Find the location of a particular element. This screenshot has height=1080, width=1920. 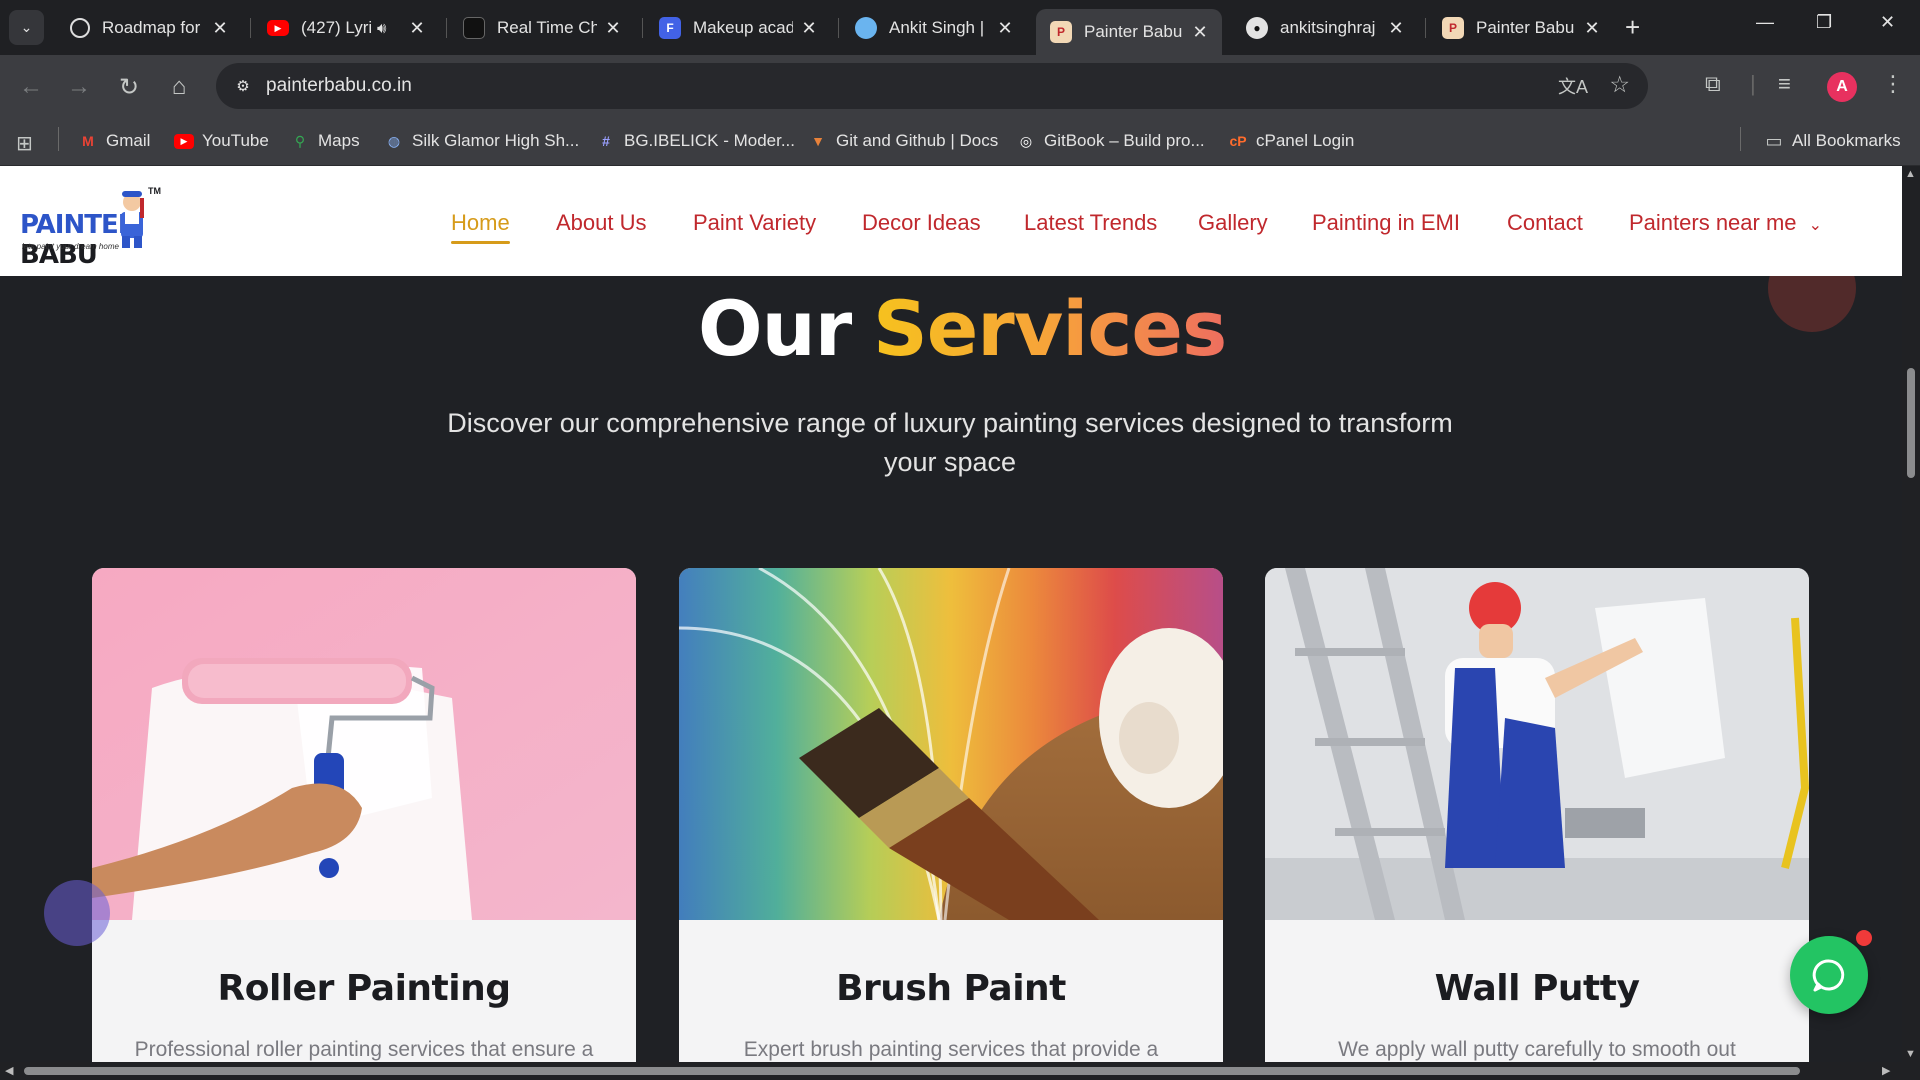

browser-toolbar: ← → ↻ ⌂ ⚙ painterbabu.co.in 文A ☆ ⧉ | ≡ ⋮ is located at coordinates (960, 86).